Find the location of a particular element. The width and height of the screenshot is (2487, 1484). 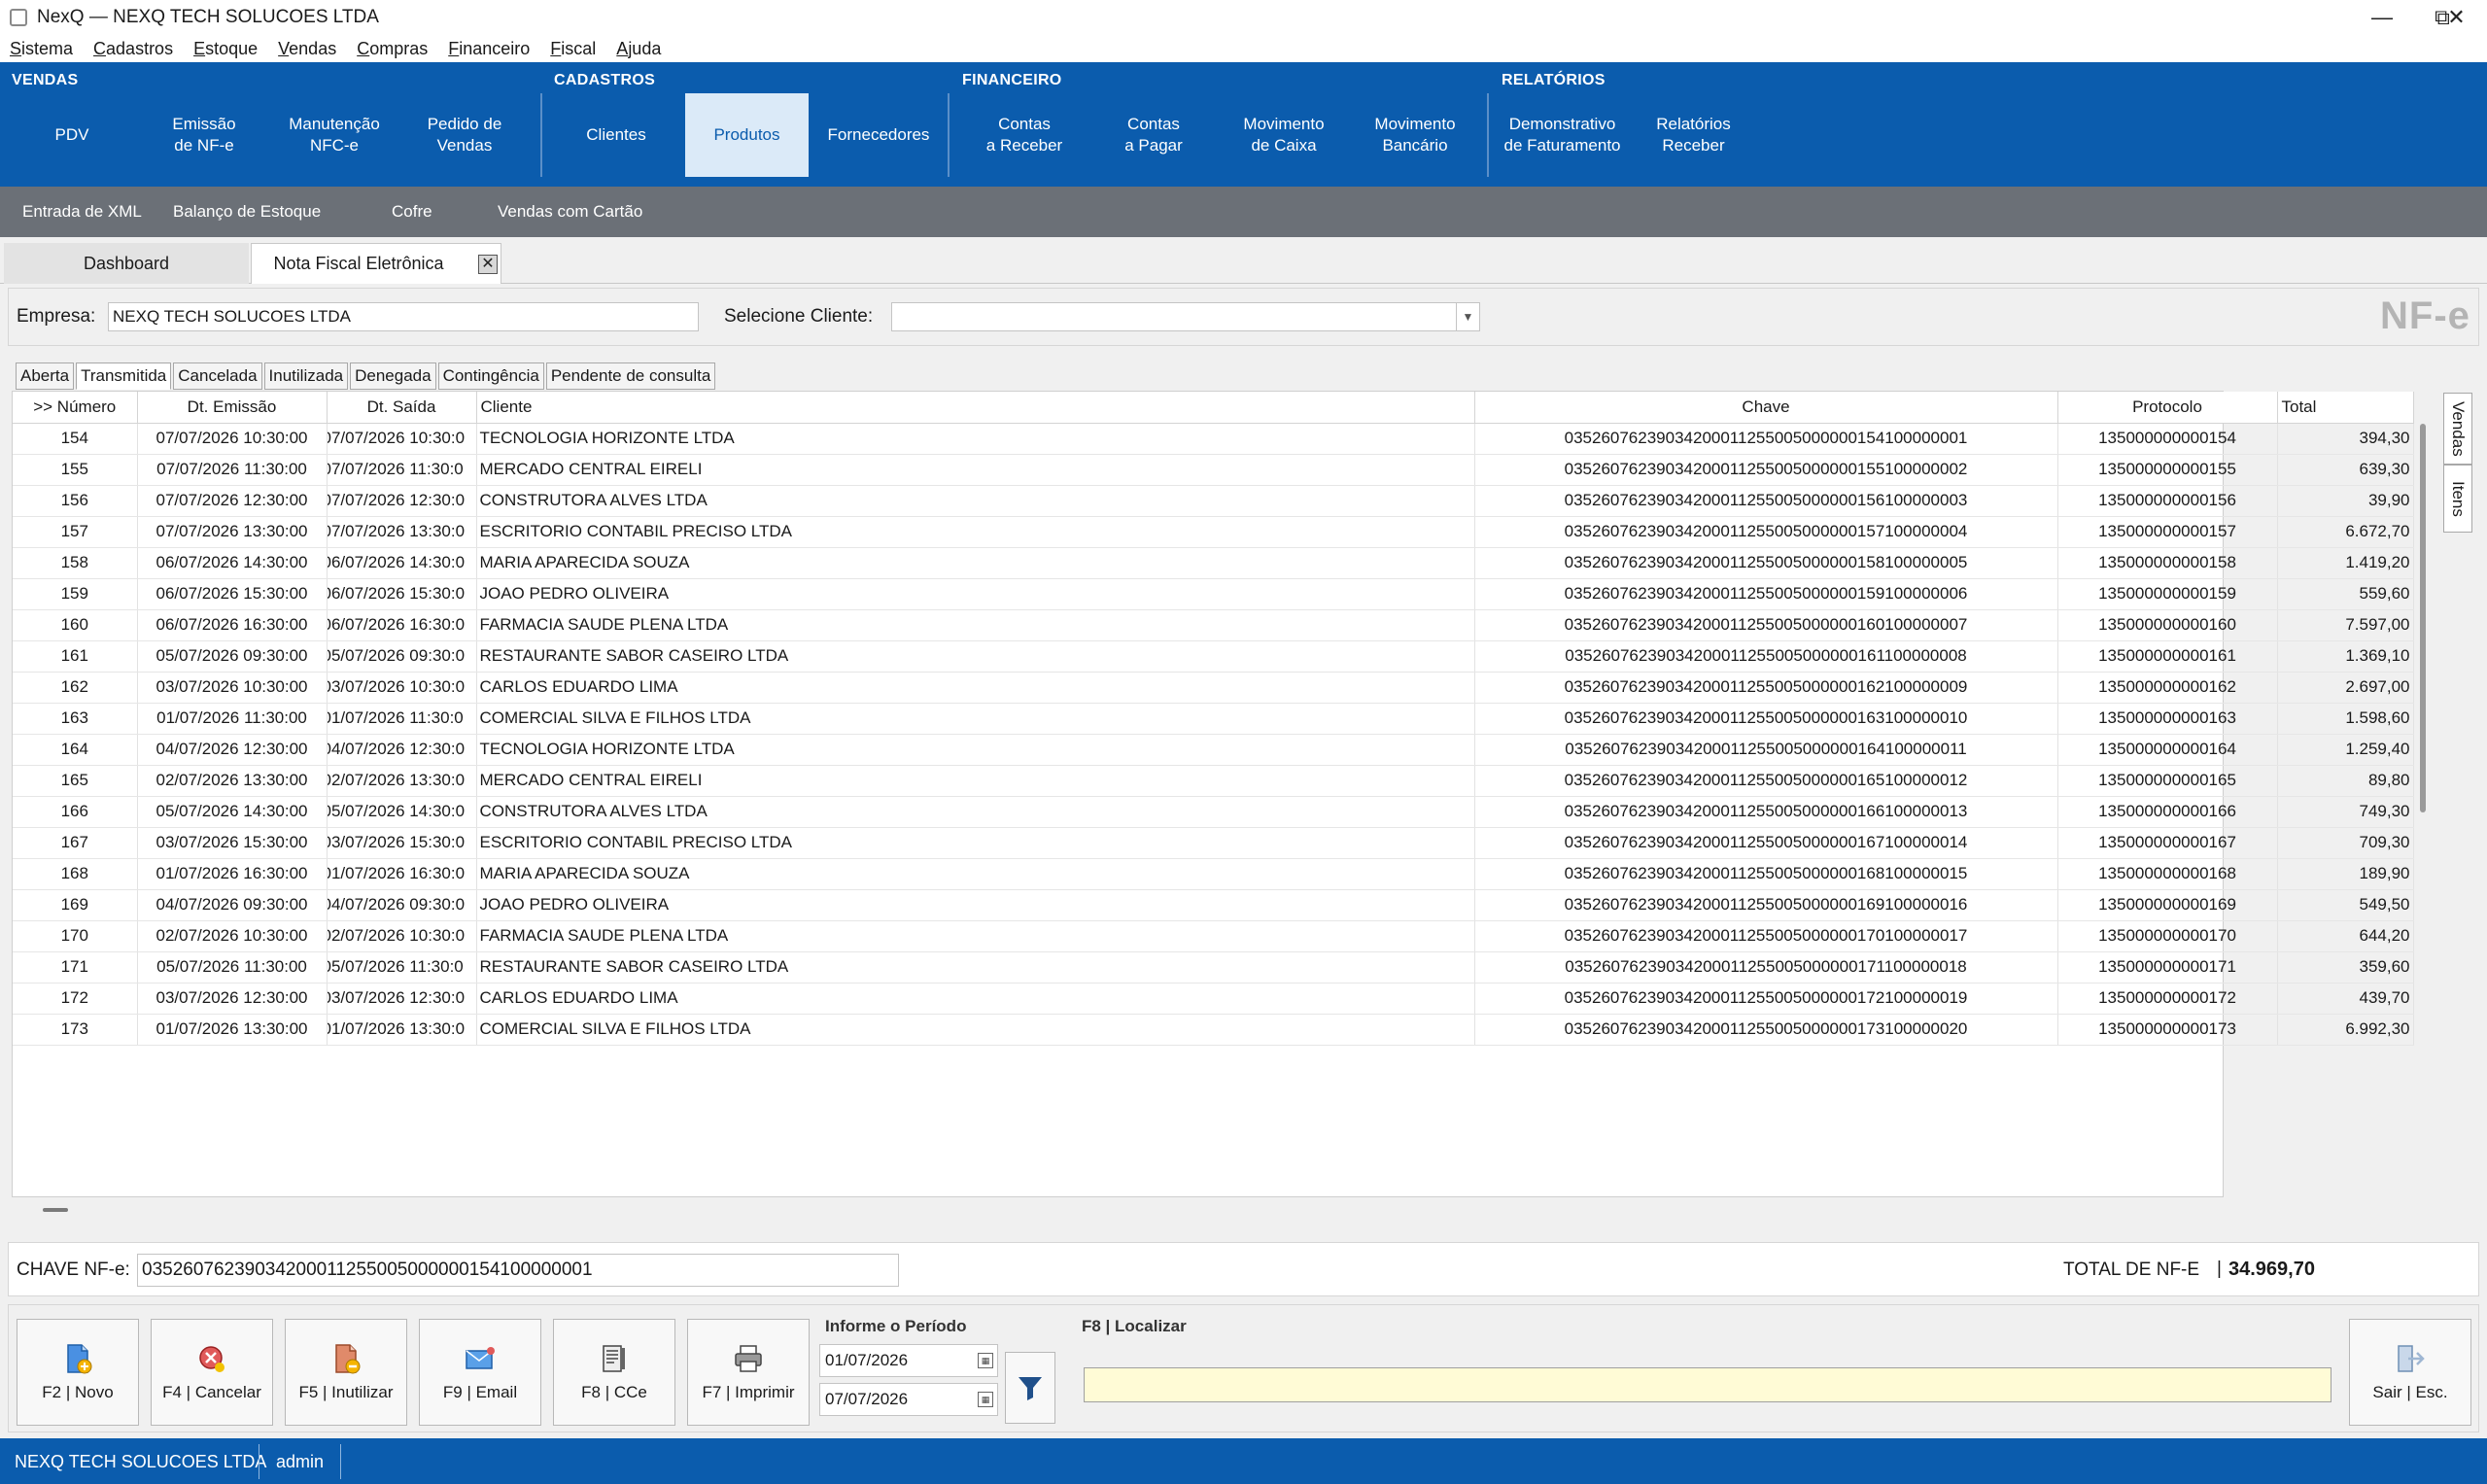

localizar-label: F8 | Localizar is located at coordinates (1134, 1326).